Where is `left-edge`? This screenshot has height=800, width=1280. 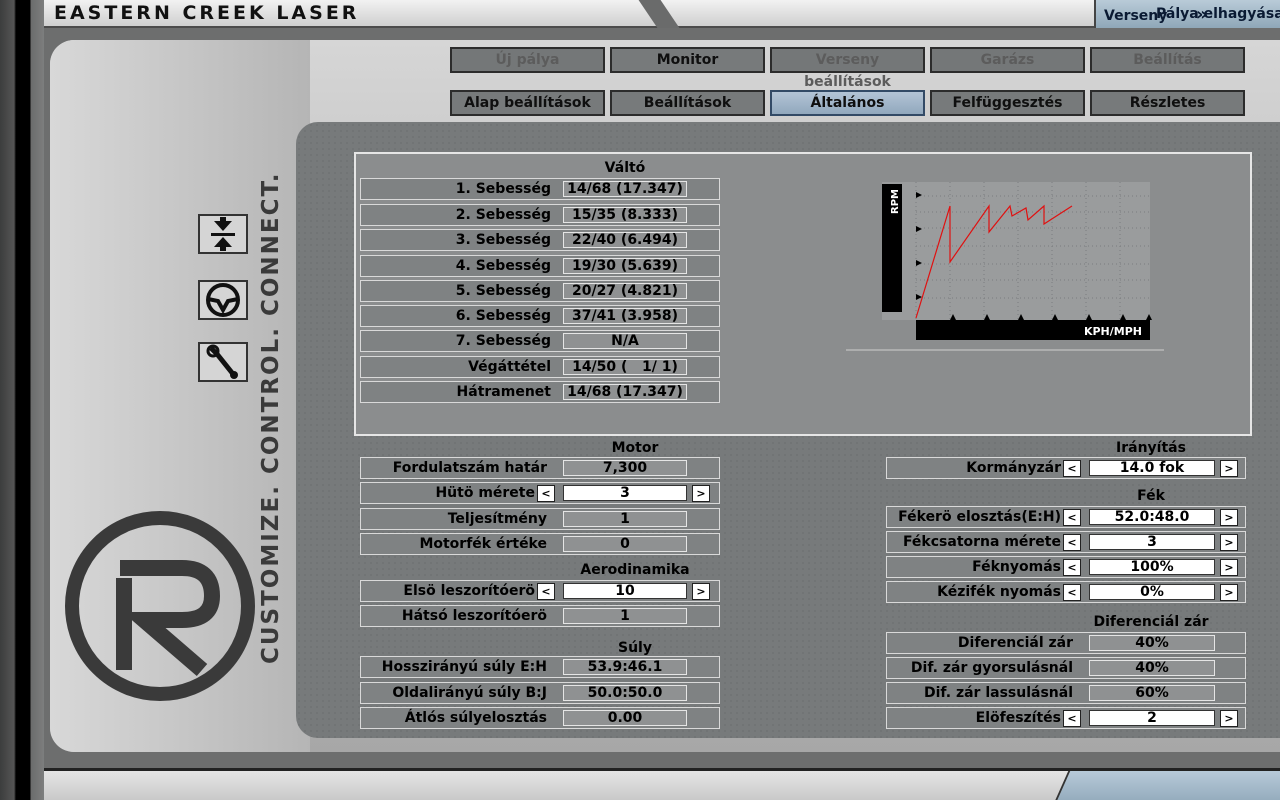
left-edge is located at coordinates (22, 400).